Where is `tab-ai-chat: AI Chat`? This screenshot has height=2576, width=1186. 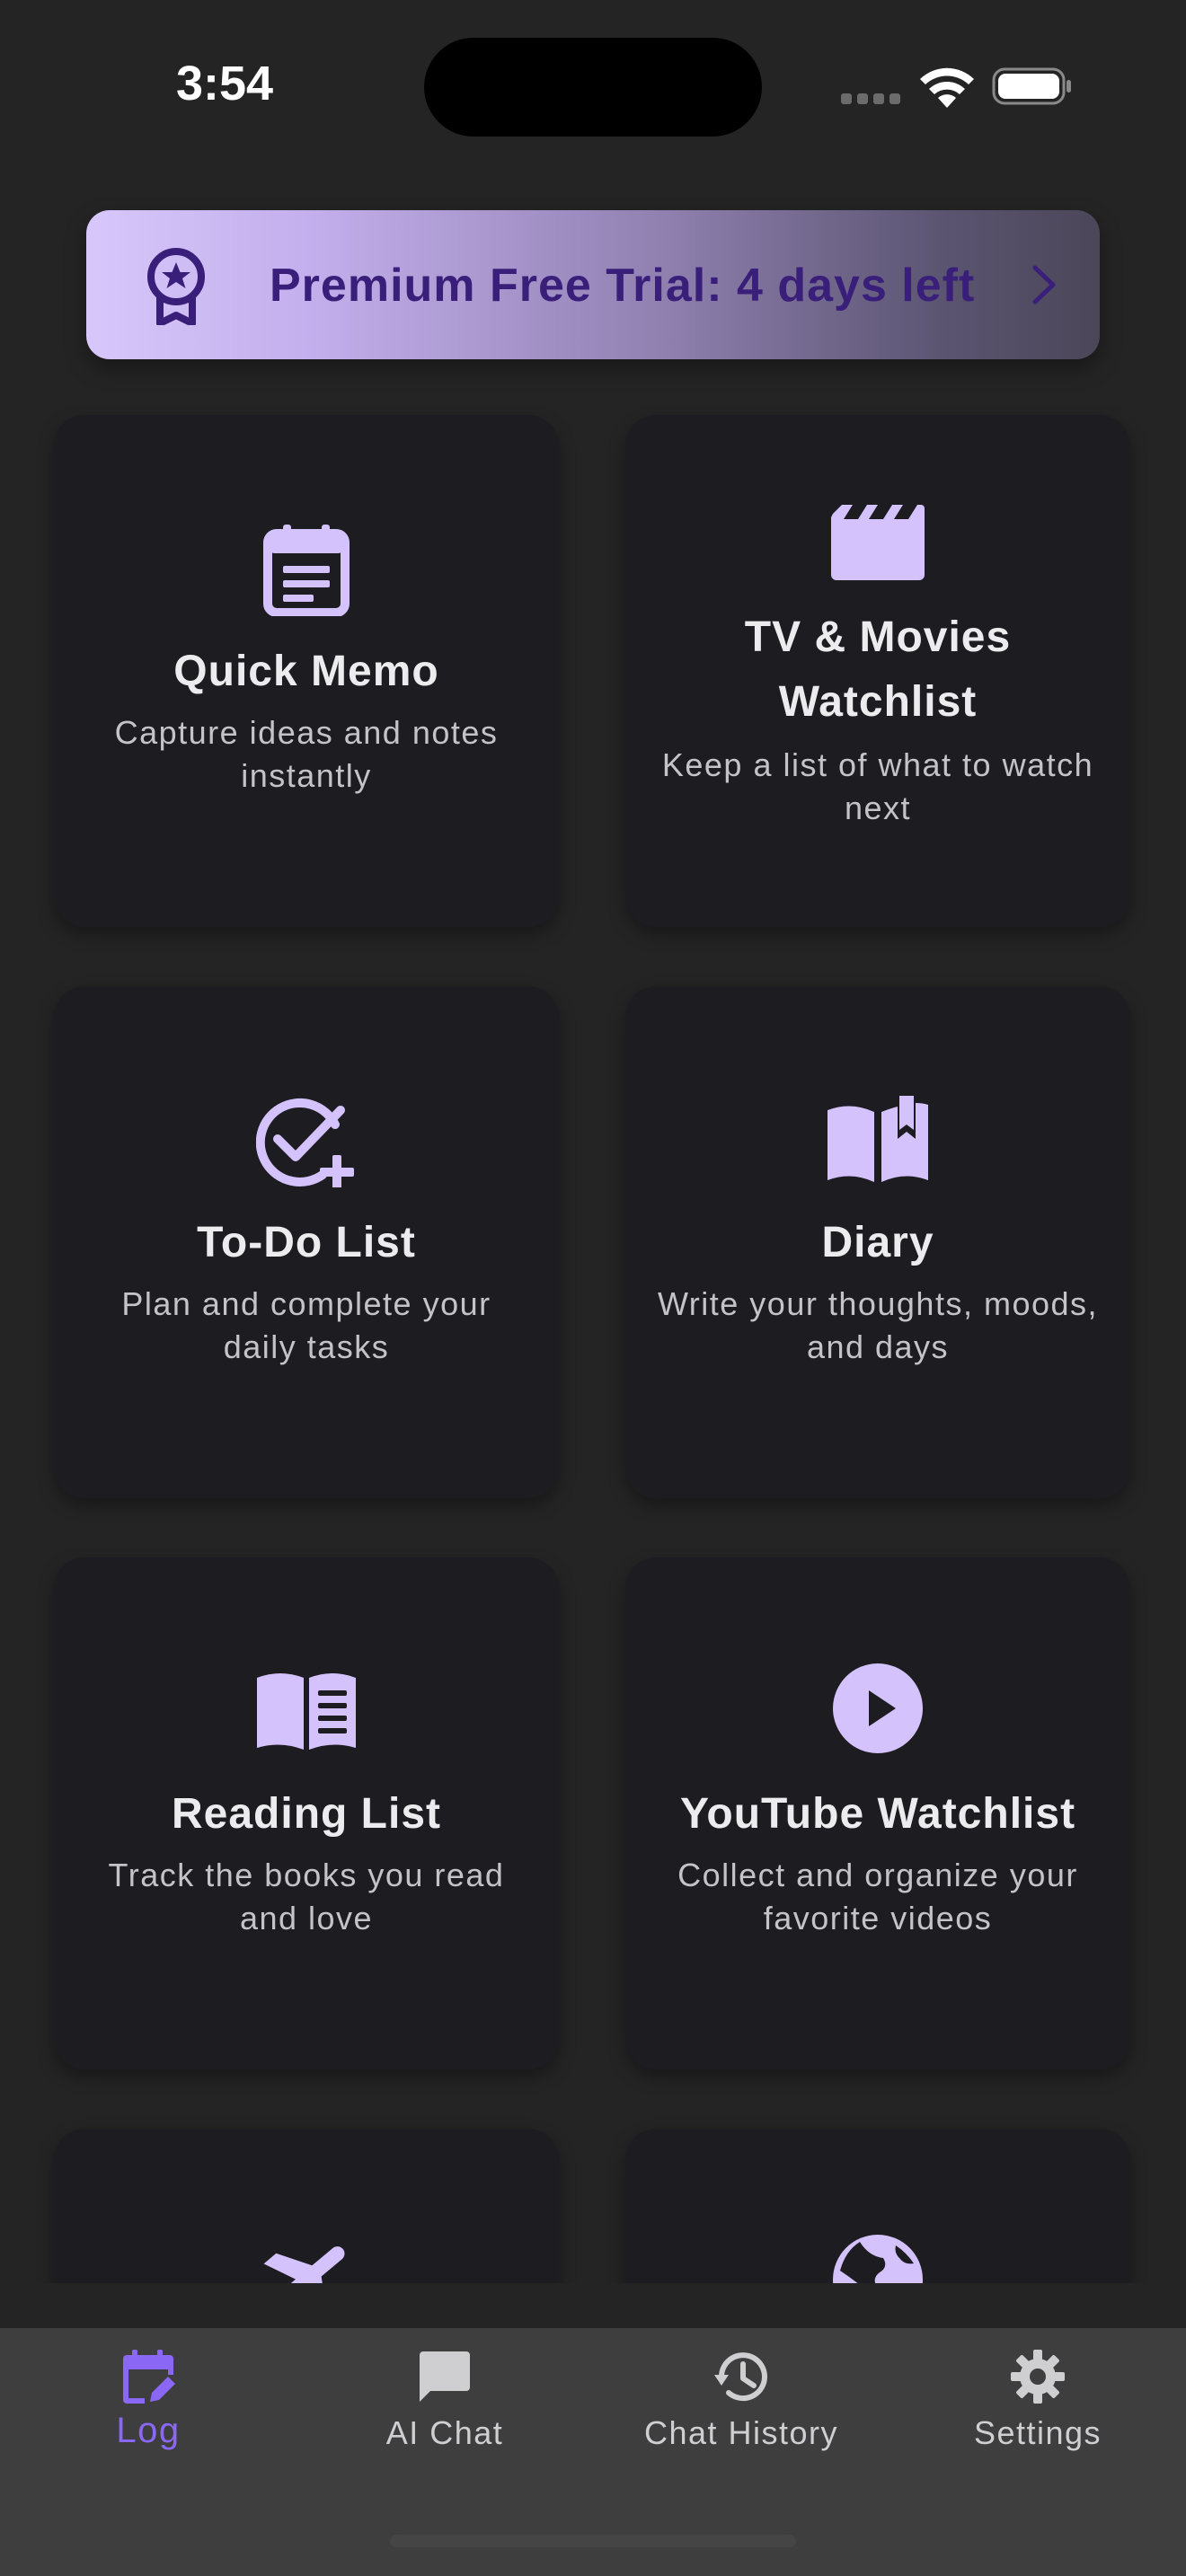
tab-ai-chat: AI Chat is located at coordinates (444, 2418).